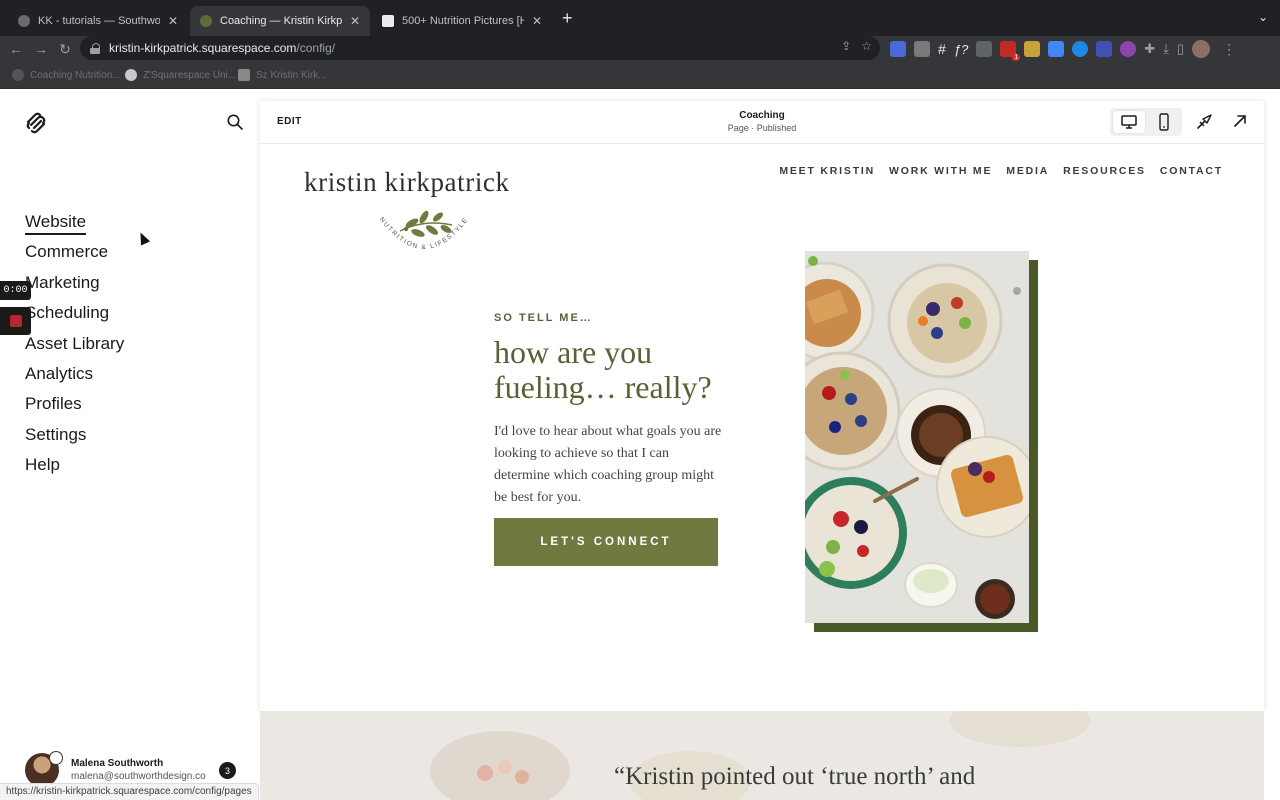 The image size is (1280, 800). I want to click on url-host: kristin-kirkpatrick.squarespace.com, so click(203, 48).